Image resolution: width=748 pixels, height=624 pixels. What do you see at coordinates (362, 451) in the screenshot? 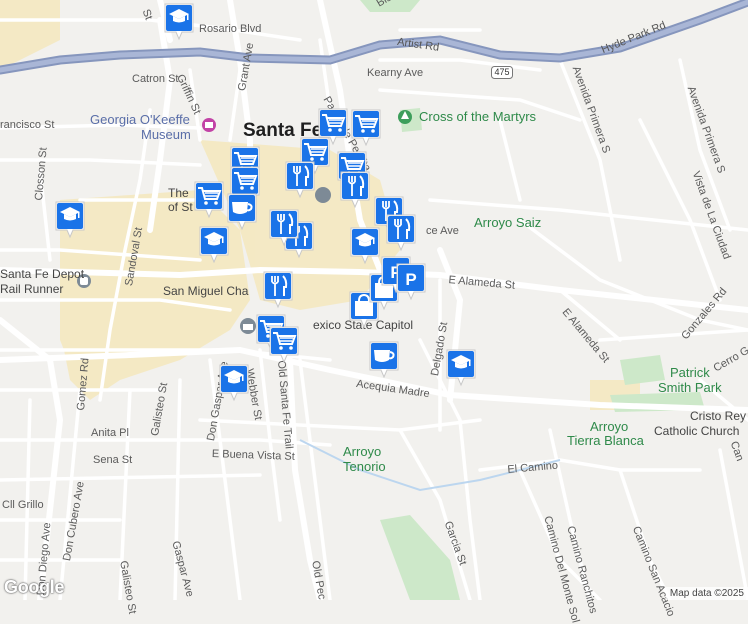
I see `arroyo-tenorio-line1: Arroyo` at bounding box center [362, 451].